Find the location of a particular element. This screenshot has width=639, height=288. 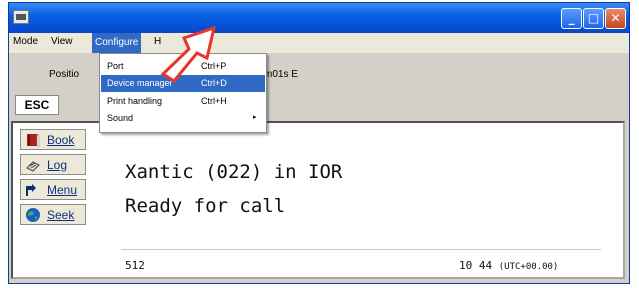

port-shortcut: Ctrl+P is located at coordinates (214, 66).